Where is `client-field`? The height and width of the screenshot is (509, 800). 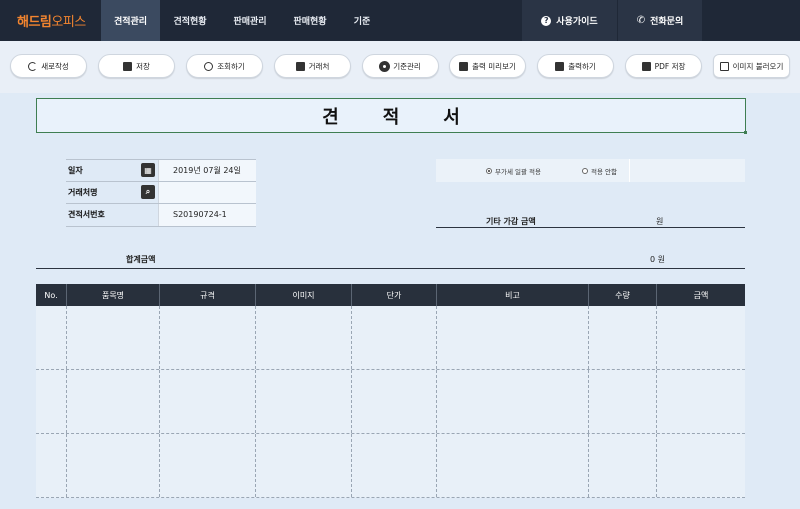
client-field is located at coordinates (207, 192).